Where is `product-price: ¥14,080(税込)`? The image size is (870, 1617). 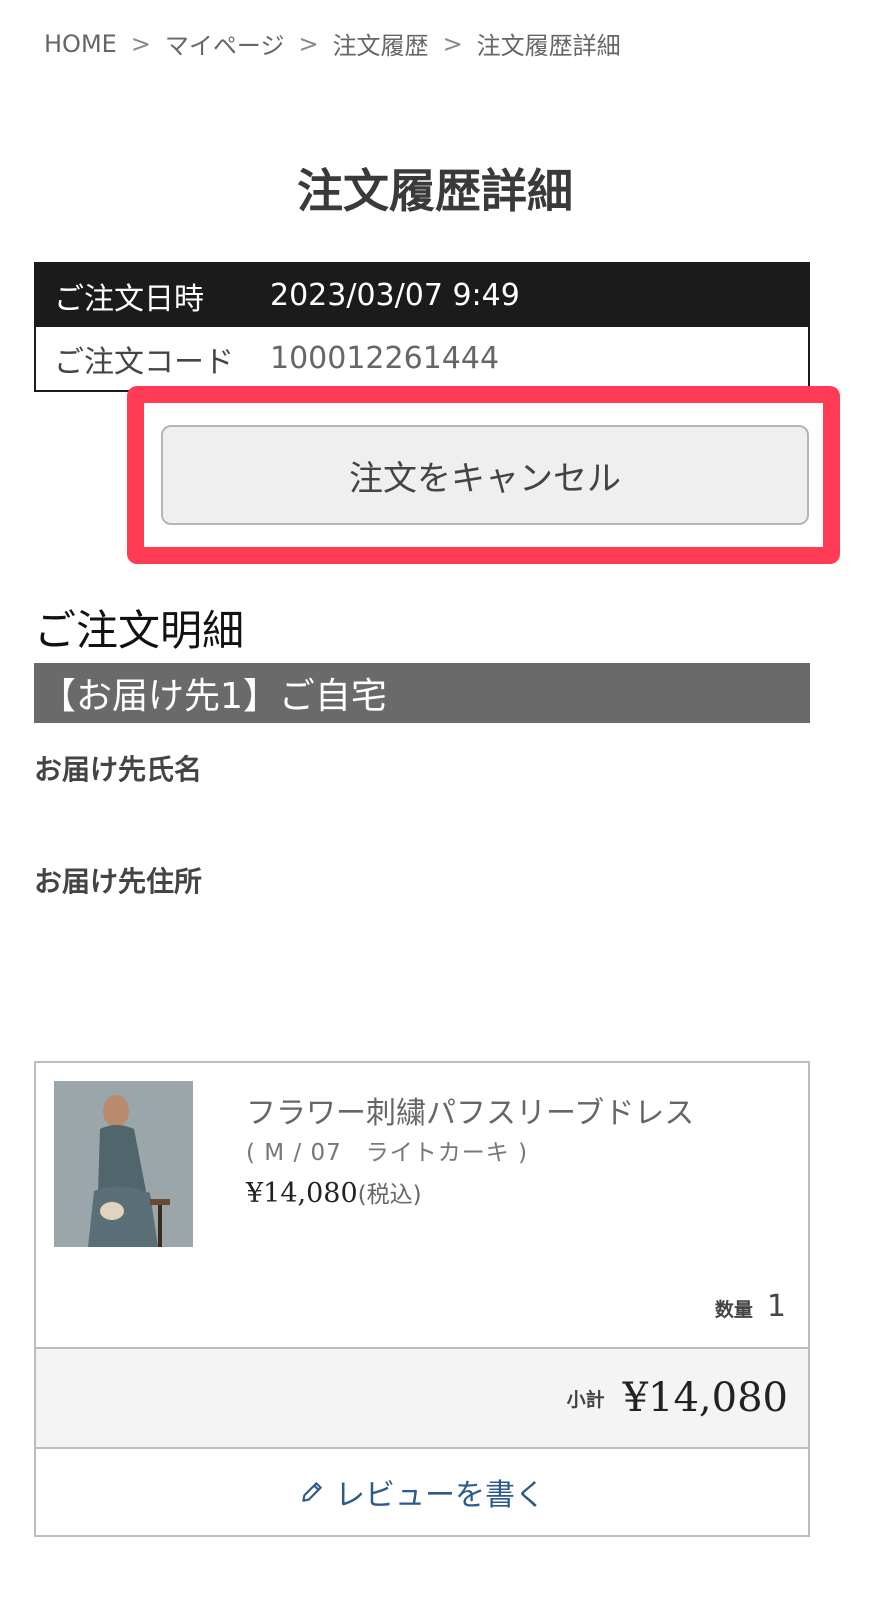
product-price: ¥14,080(税込) is located at coordinates (334, 1192).